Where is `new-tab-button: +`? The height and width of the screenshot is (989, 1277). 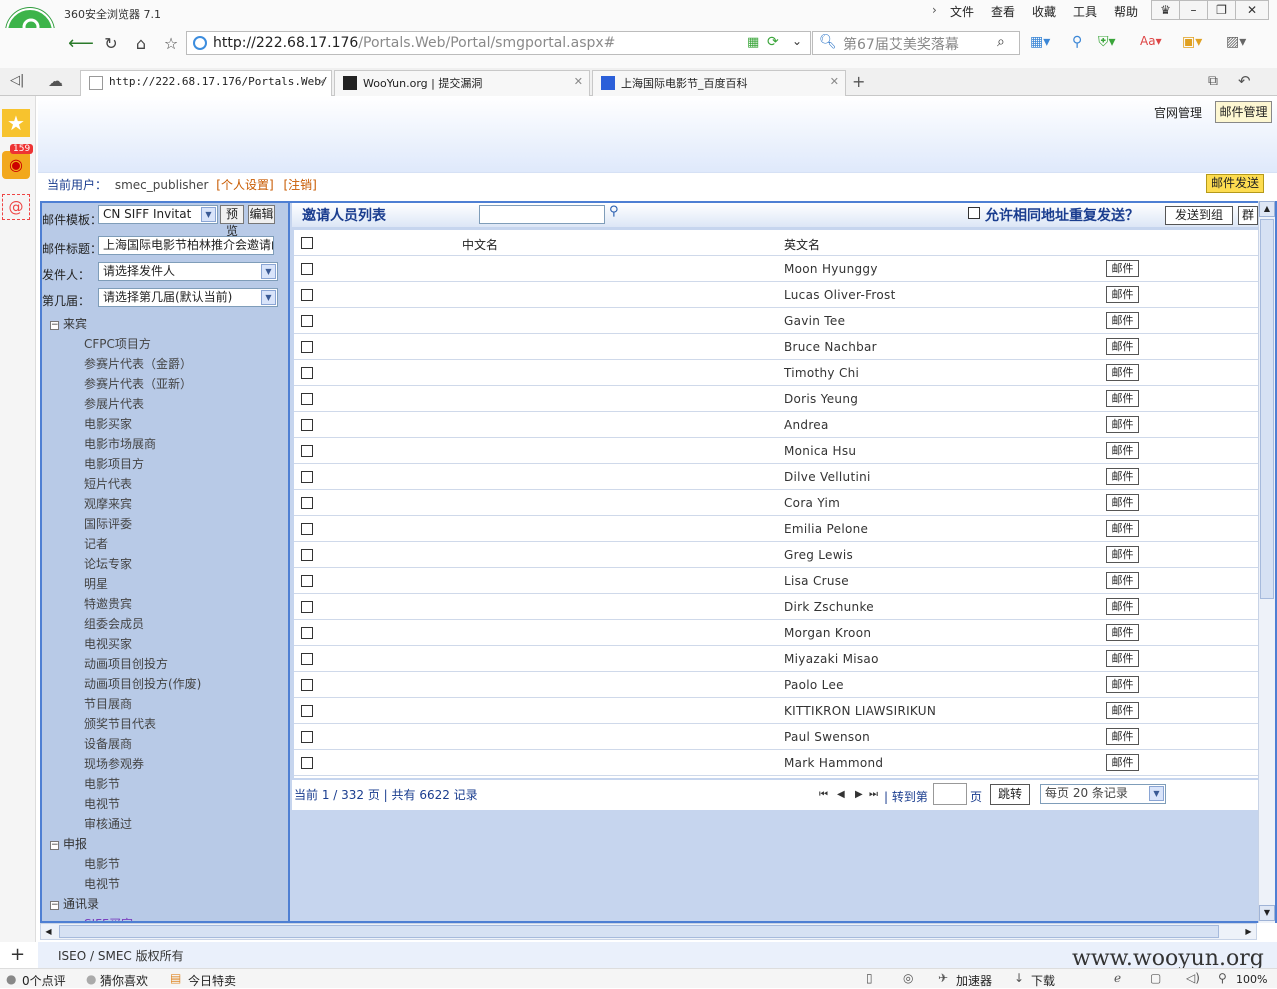
new-tab-button: + is located at coordinates (858, 81).